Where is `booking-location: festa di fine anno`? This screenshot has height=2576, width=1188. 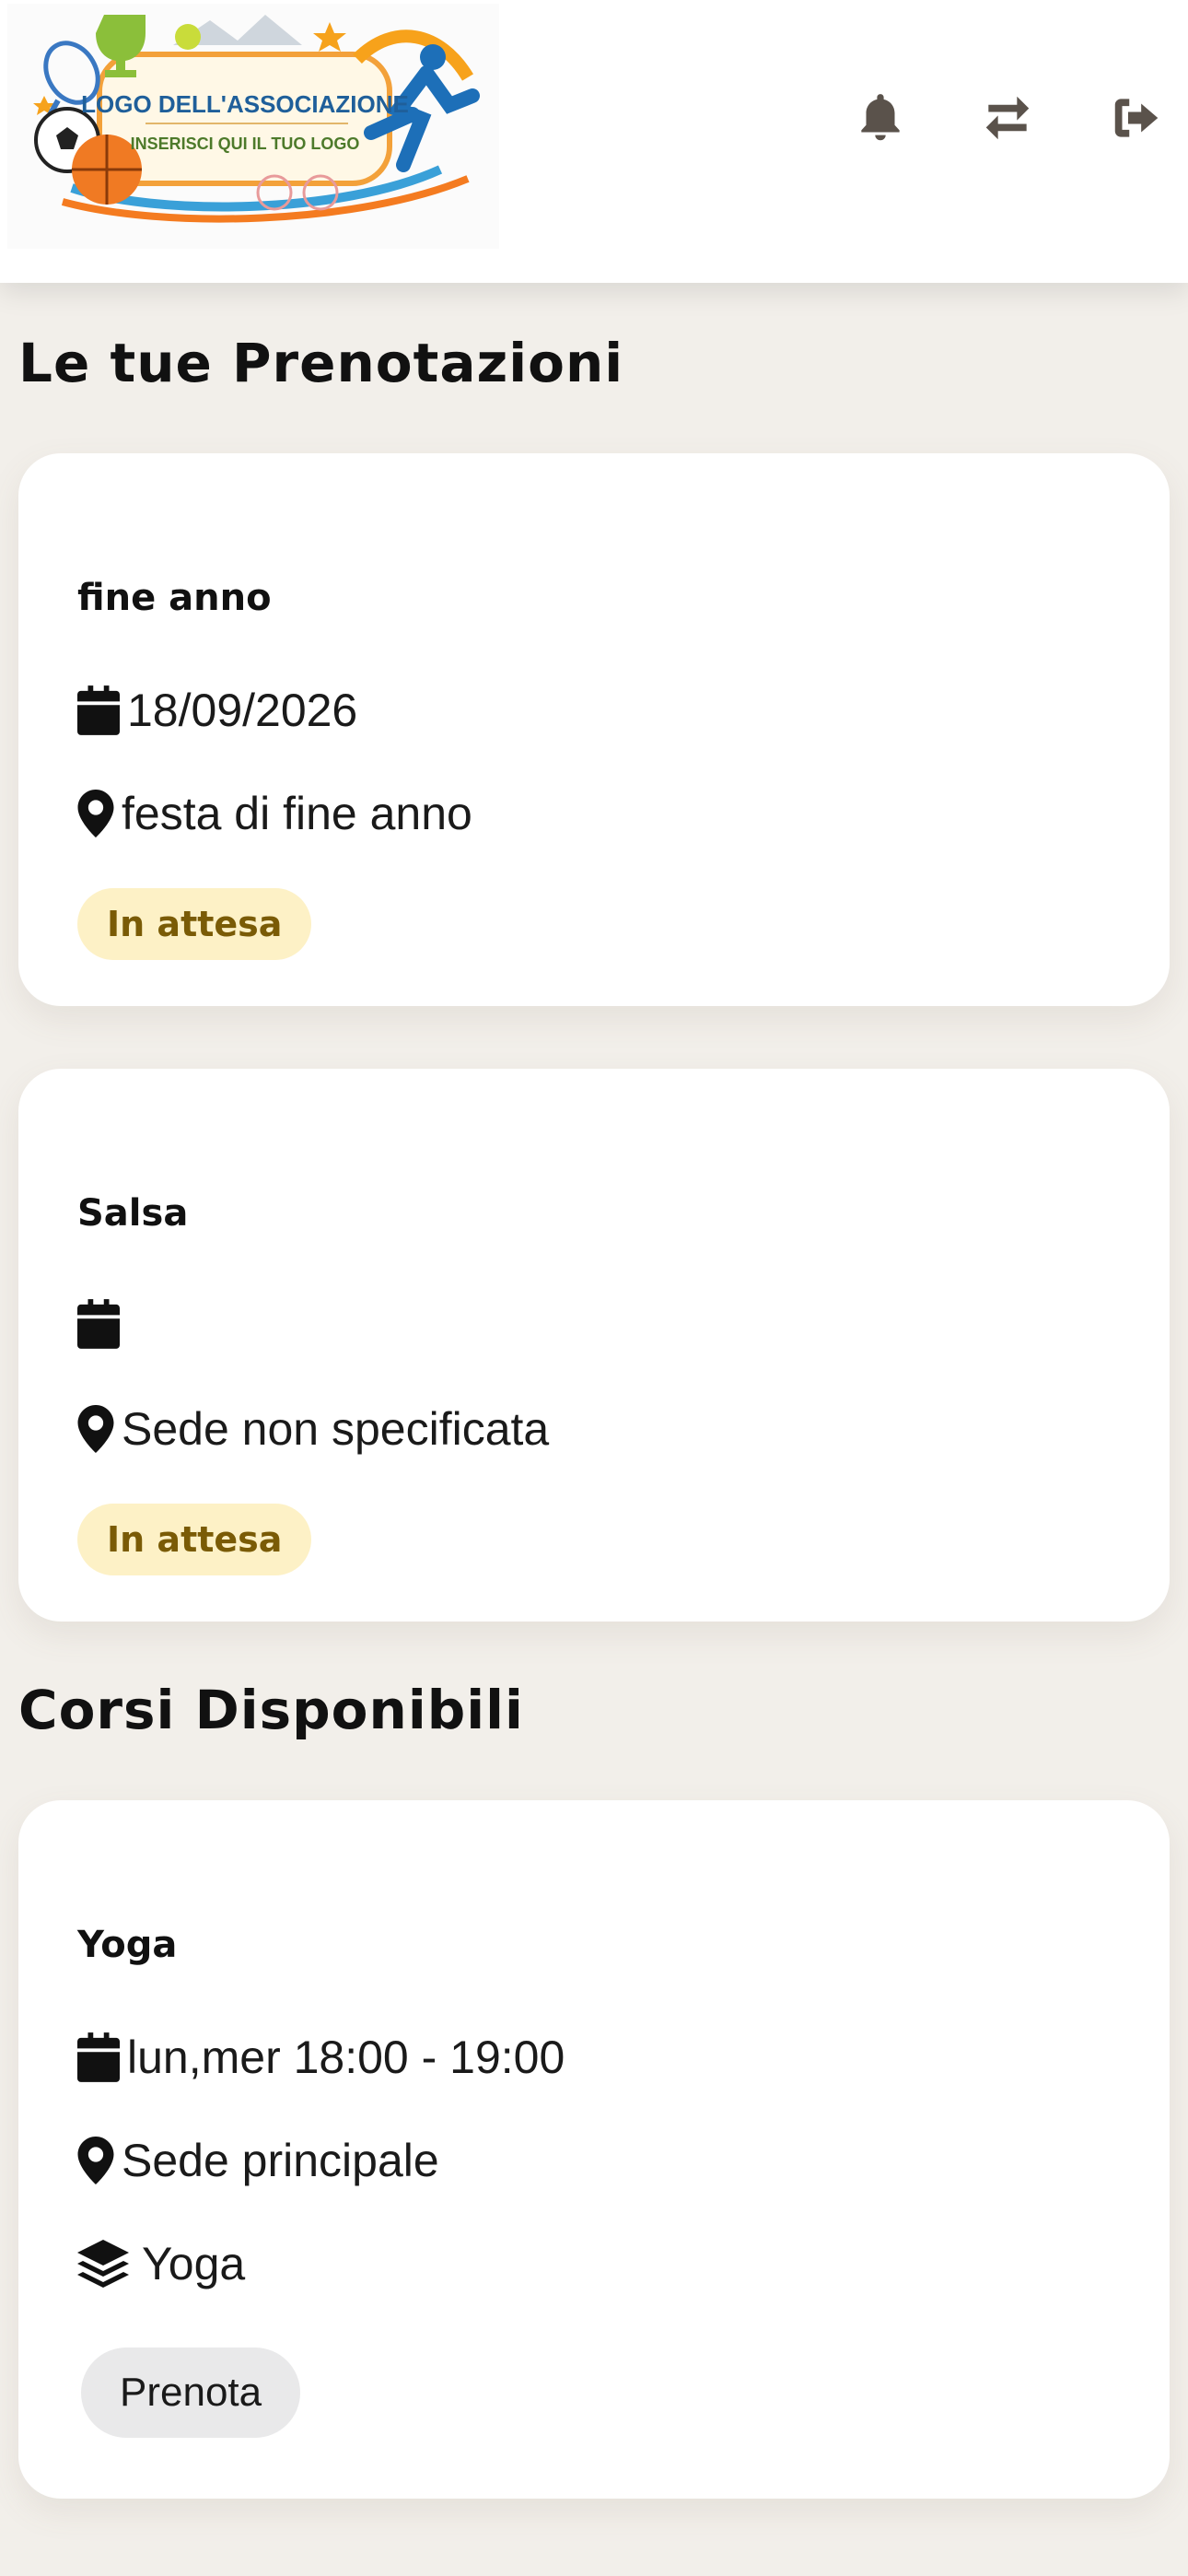 booking-location: festa di fine anno is located at coordinates (297, 813).